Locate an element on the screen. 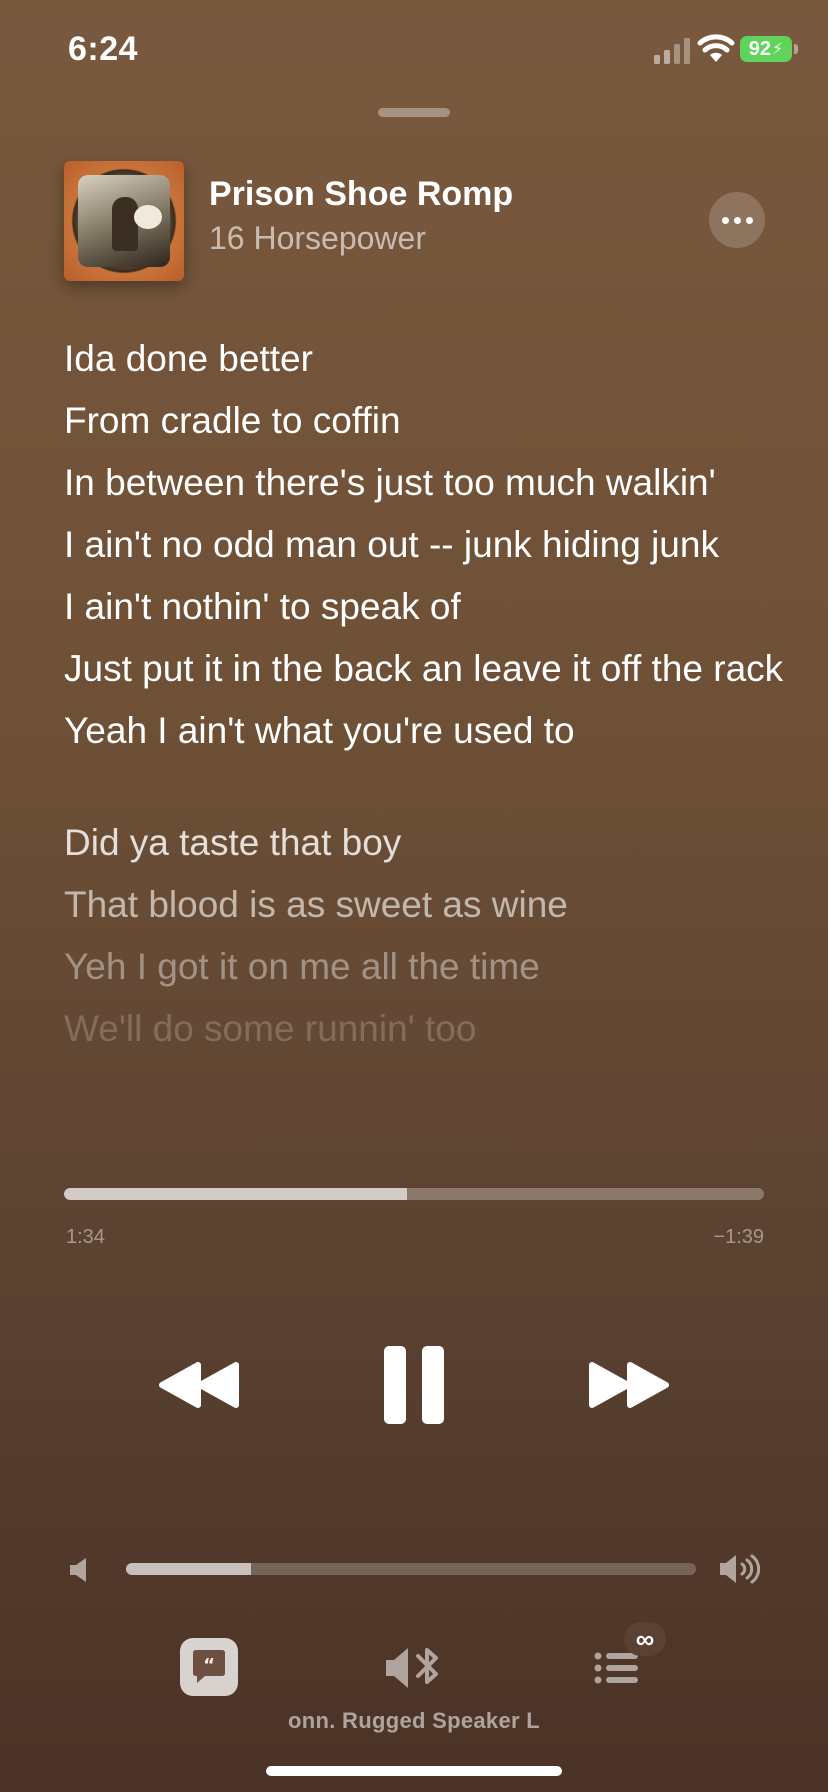 This screenshot has width=828, height=1792. fast-forward-button is located at coordinates (628, 1385).